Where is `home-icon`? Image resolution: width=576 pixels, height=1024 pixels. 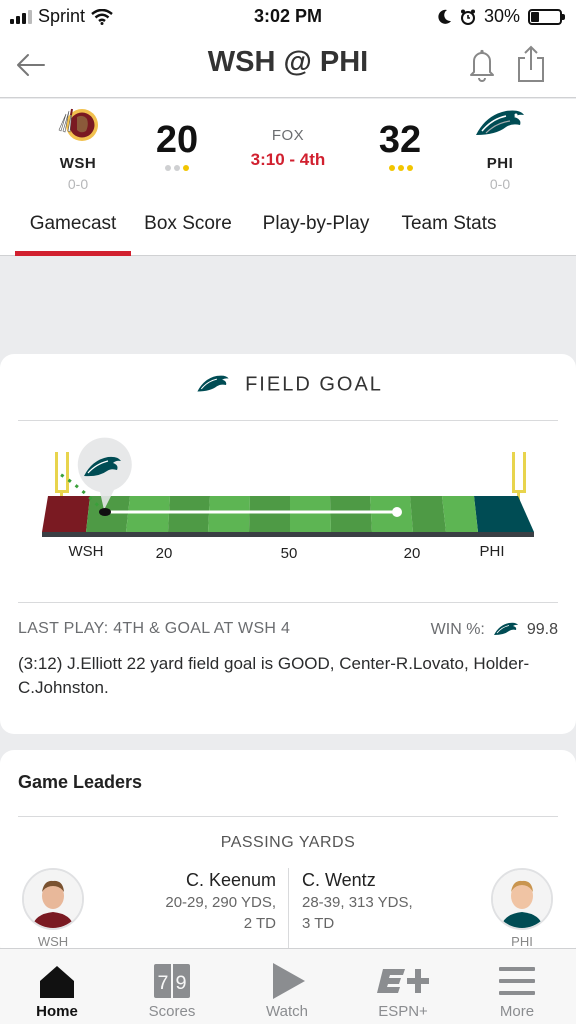 home-icon is located at coordinates (57, 982).